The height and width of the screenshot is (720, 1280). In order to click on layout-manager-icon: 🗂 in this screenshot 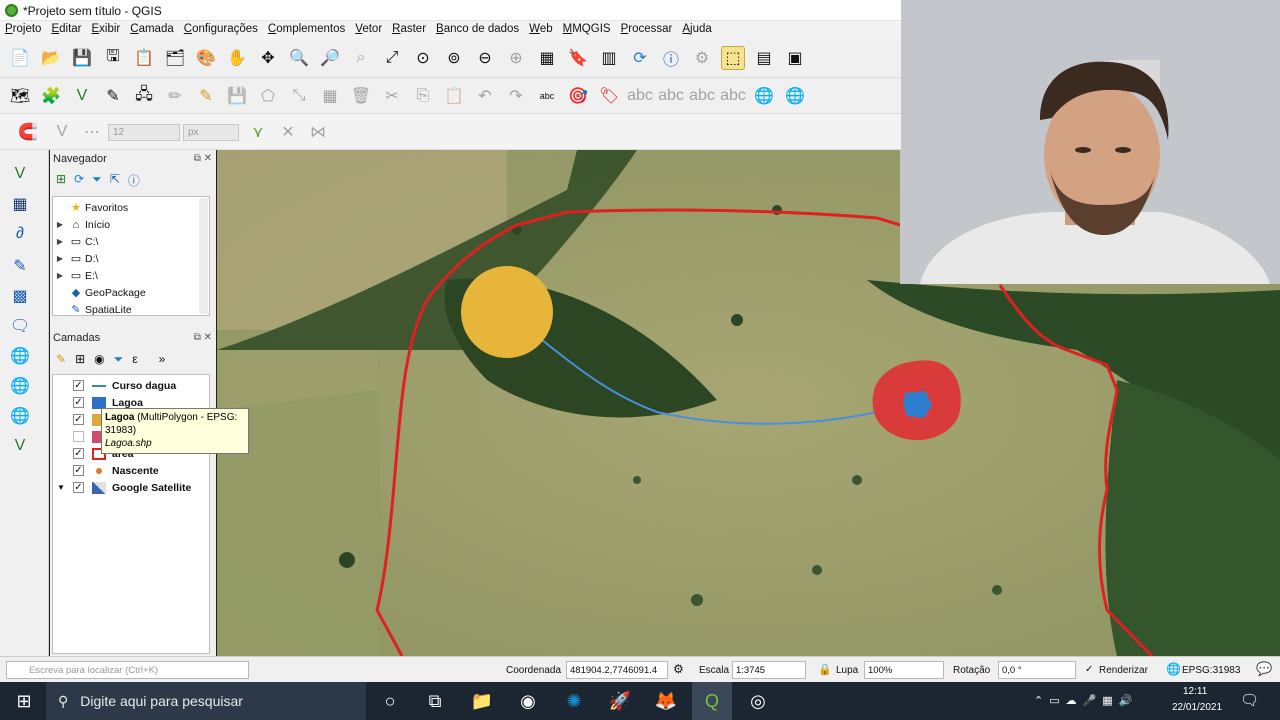, I will do `click(175, 58)`.